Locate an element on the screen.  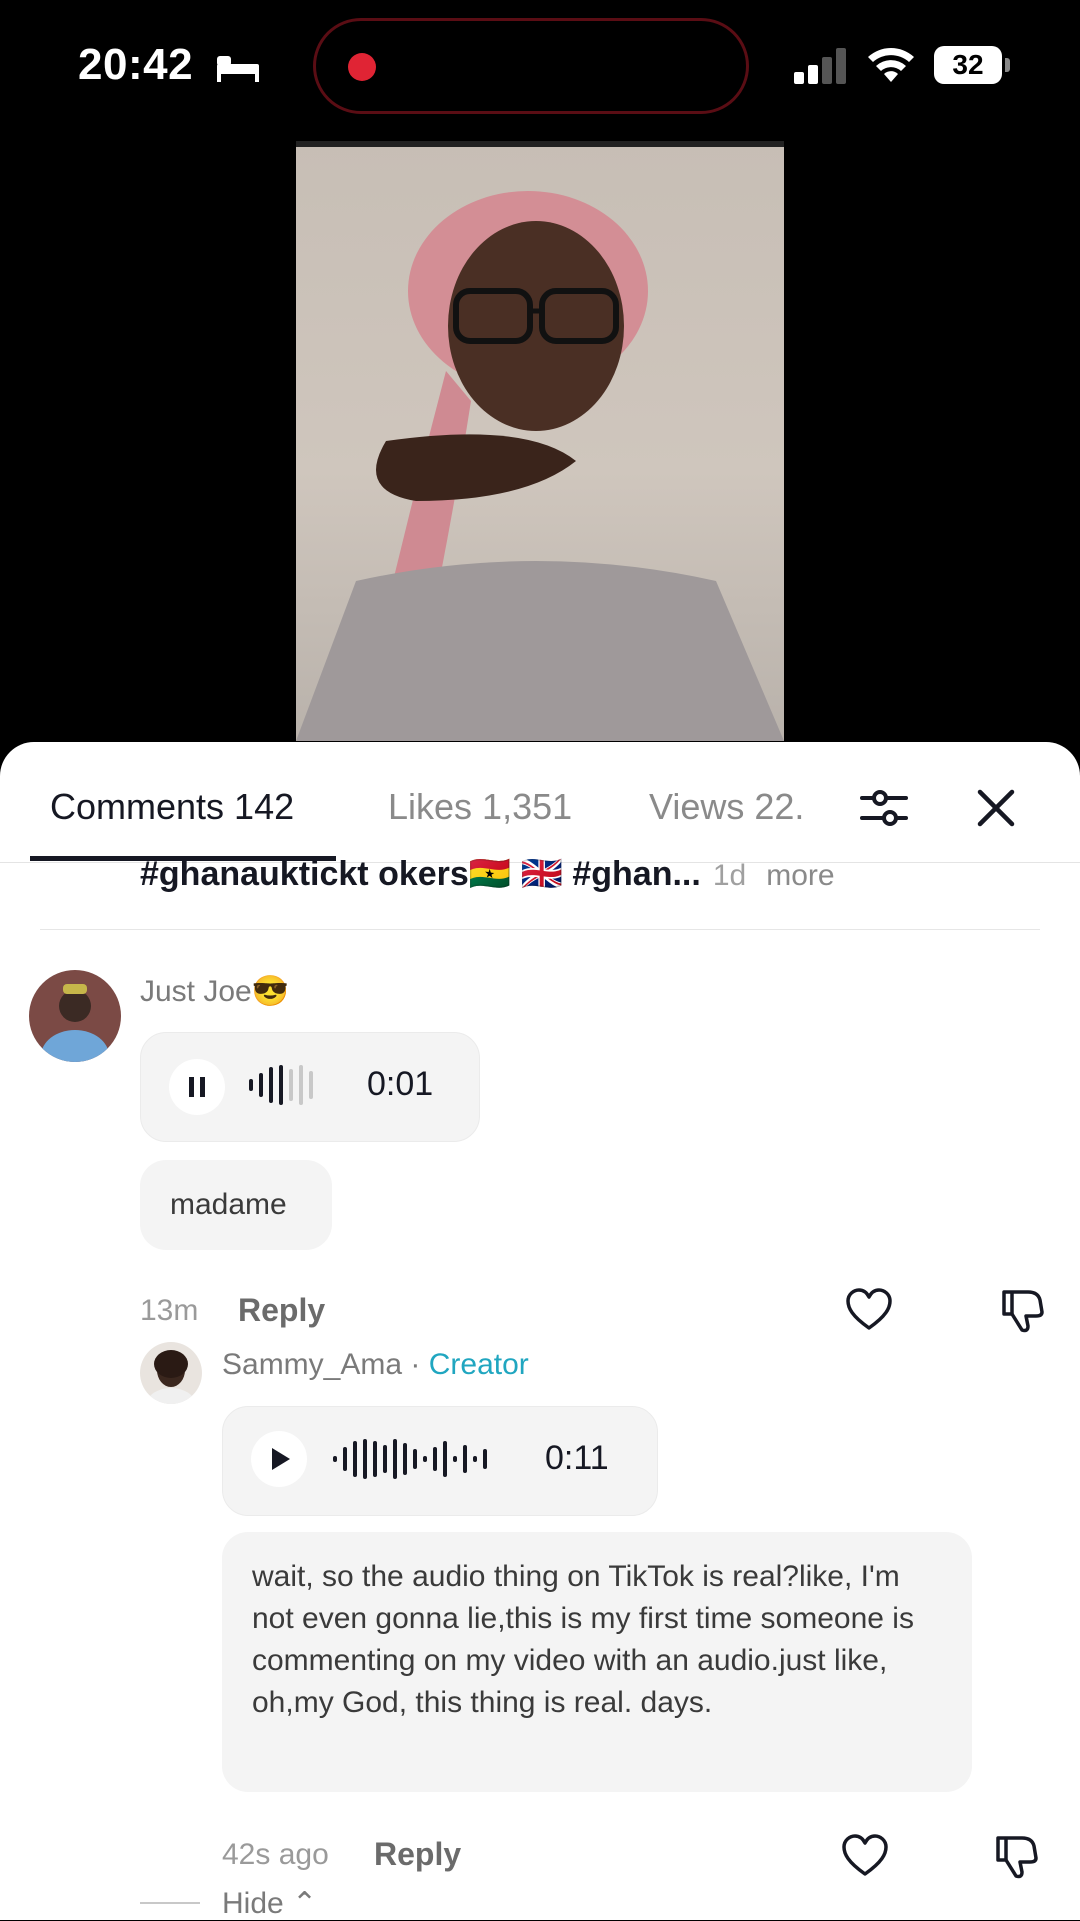
video-frame-image is located at coordinates (540, 466).